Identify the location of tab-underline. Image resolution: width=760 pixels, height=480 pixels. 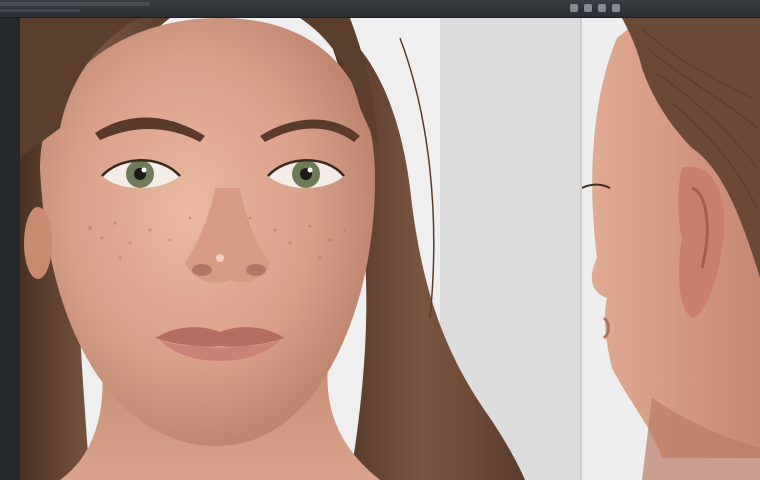
(40, 10).